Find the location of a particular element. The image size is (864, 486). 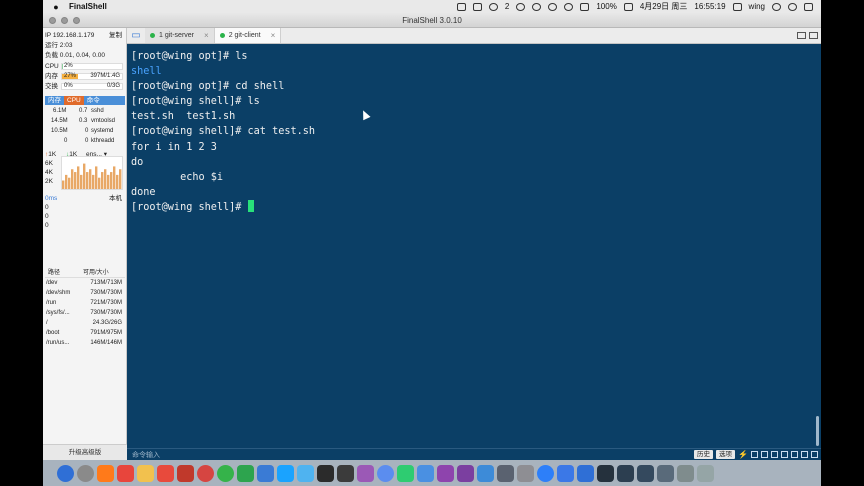

tab-git-client: 2 git-client × is located at coordinates (248, 35).